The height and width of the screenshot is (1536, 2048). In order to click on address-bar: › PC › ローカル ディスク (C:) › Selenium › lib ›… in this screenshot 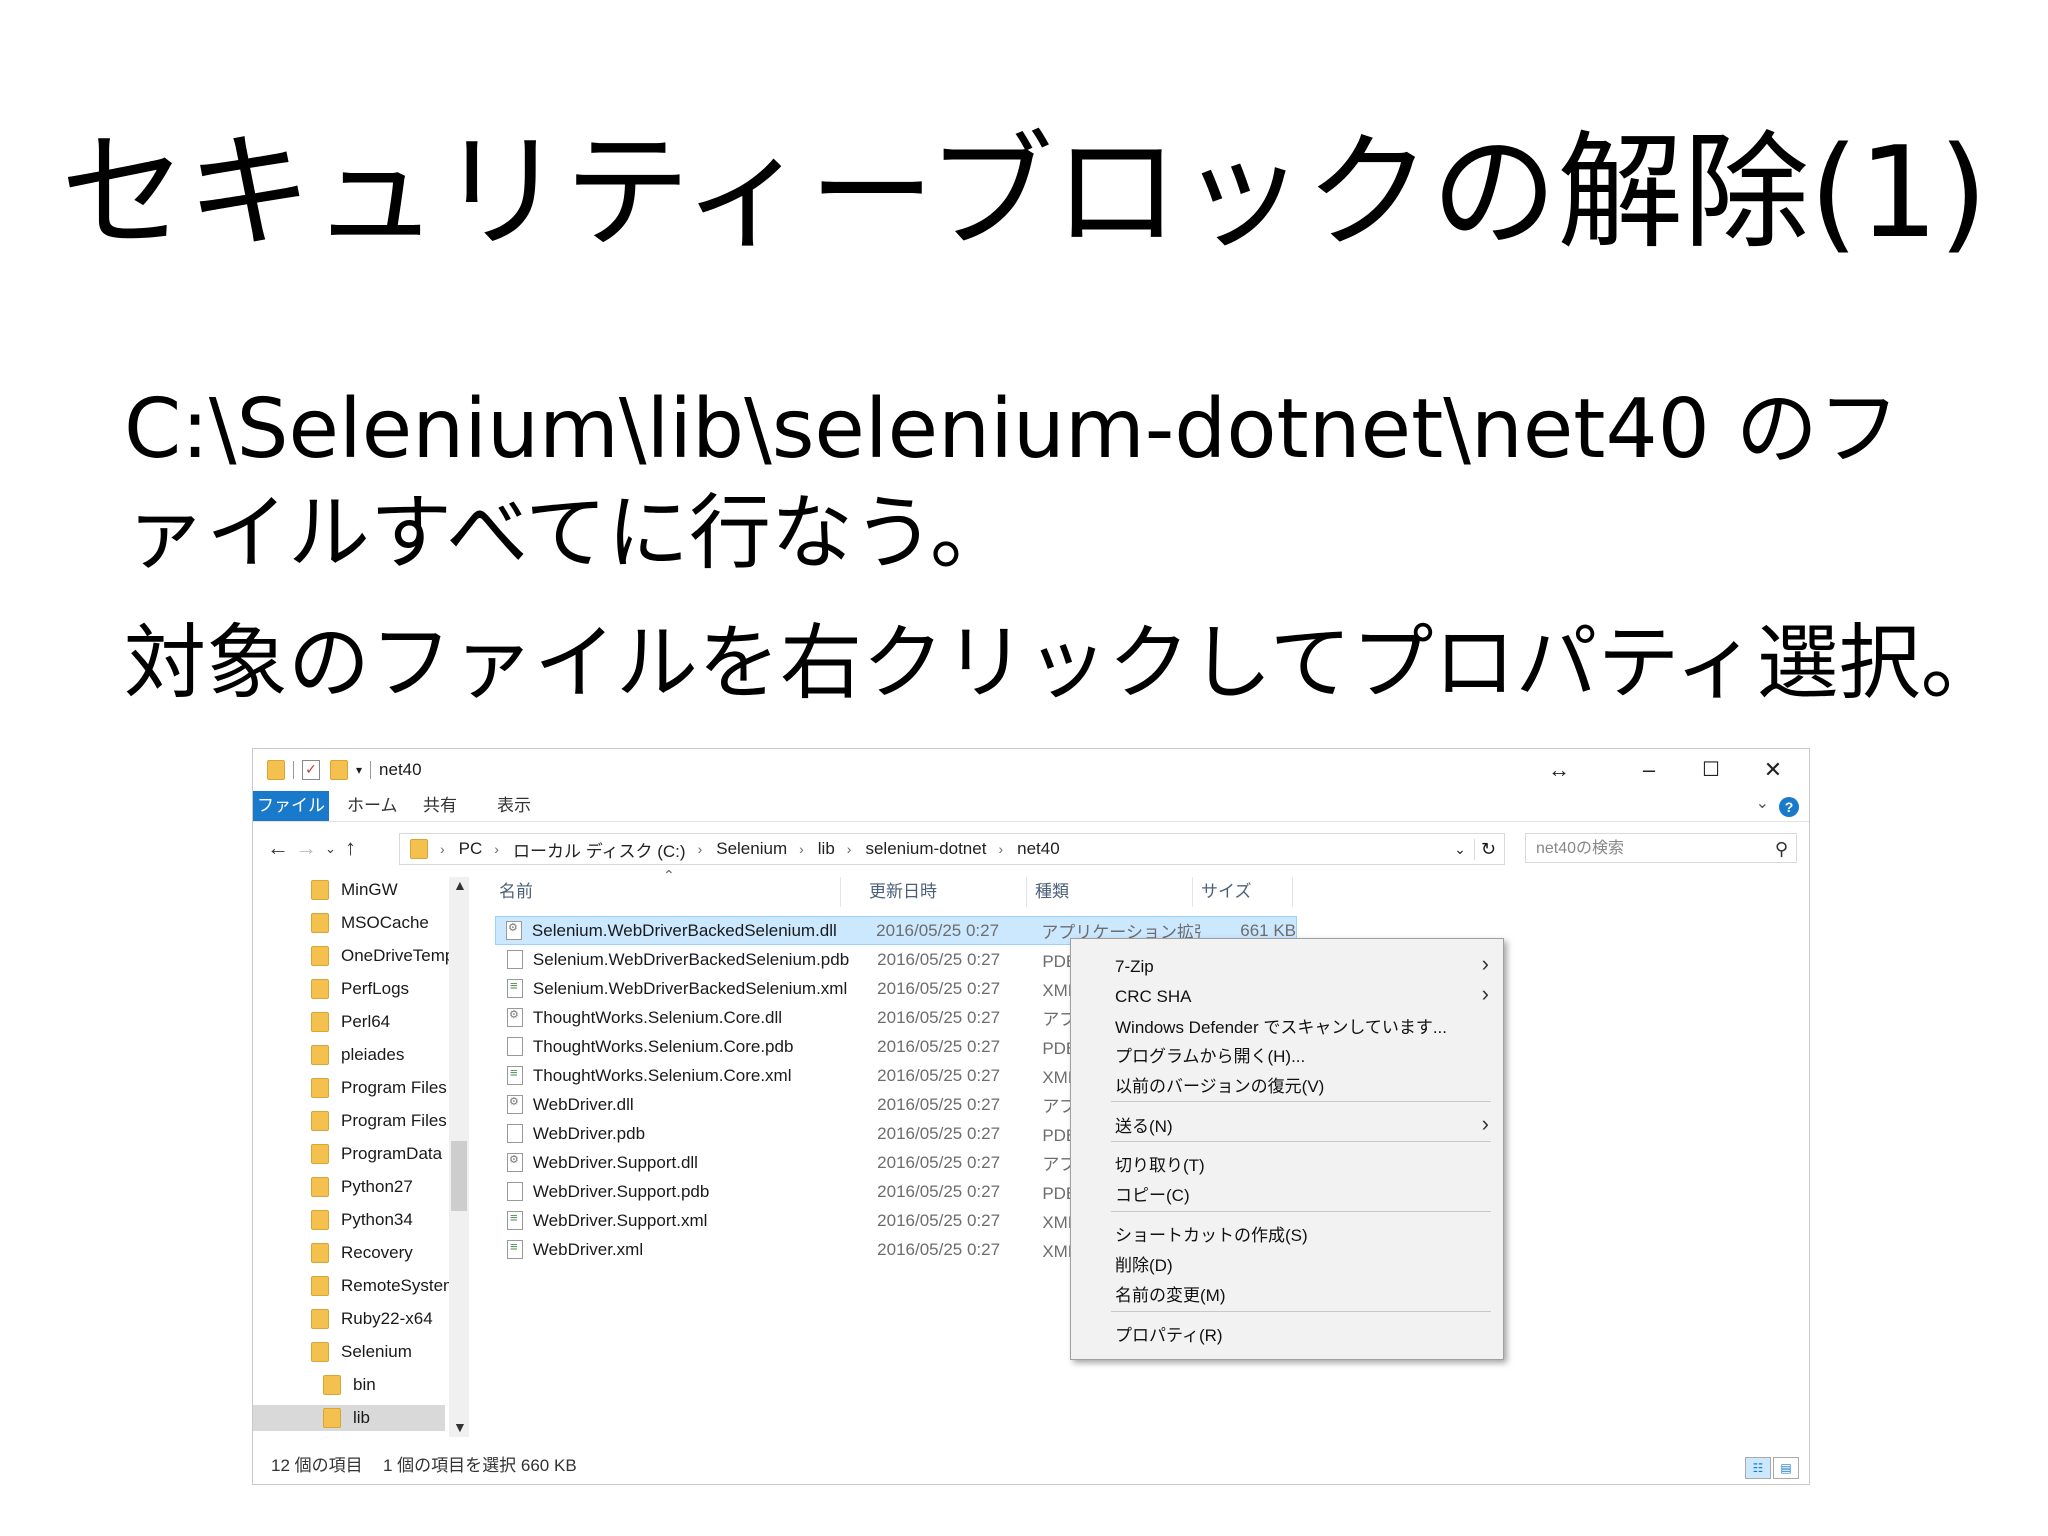, I will do `click(952, 849)`.